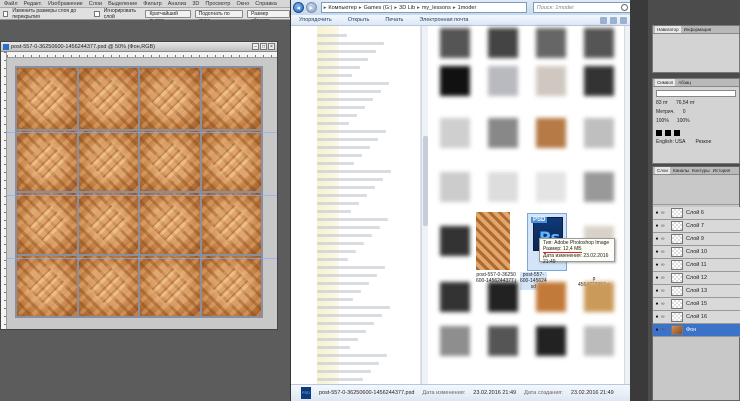  What do you see at coordinates (696, 265) in the screenshot?
I see `layer-row: ● ∞ Слой 11` at bounding box center [696, 265].